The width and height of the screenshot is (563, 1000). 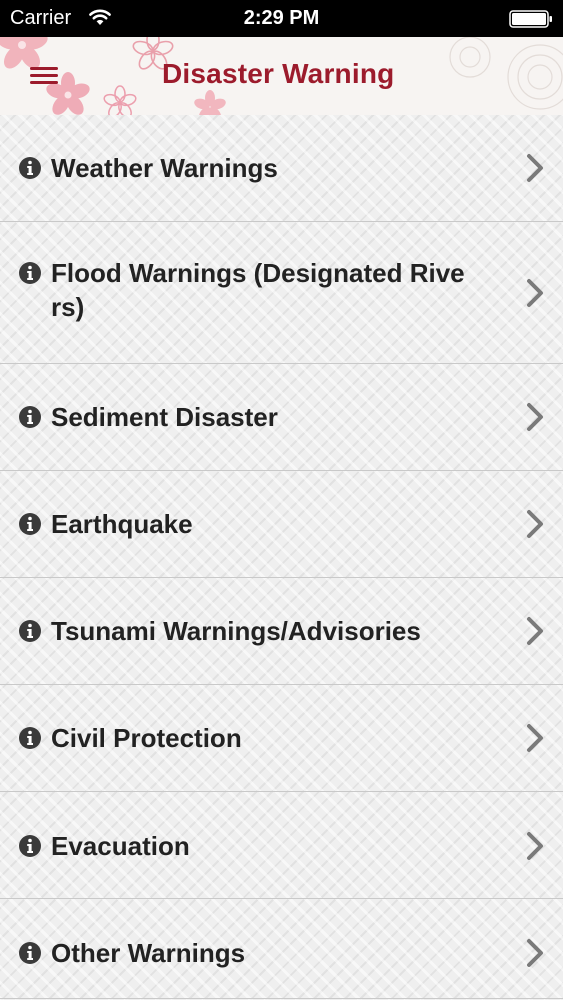 I want to click on list-item-tsunami-warnings: Tsunami Warnings/Advisories, so click(x=281, y=631).